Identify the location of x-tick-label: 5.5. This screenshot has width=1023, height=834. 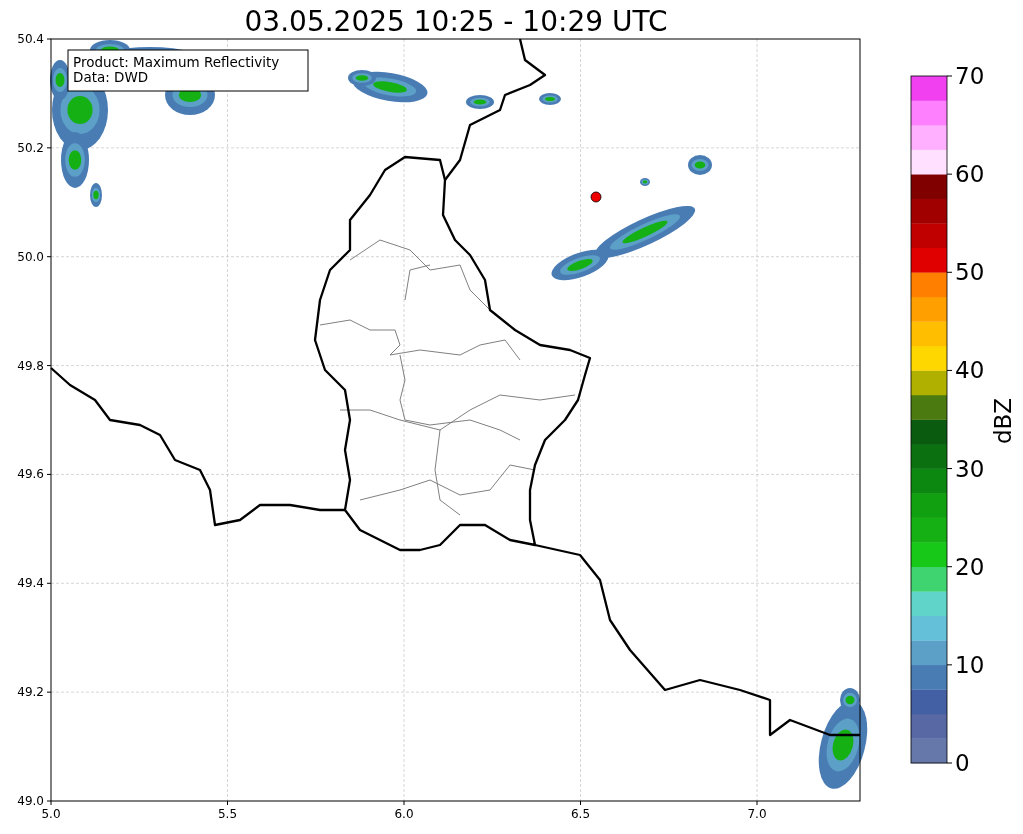
(227, 814).